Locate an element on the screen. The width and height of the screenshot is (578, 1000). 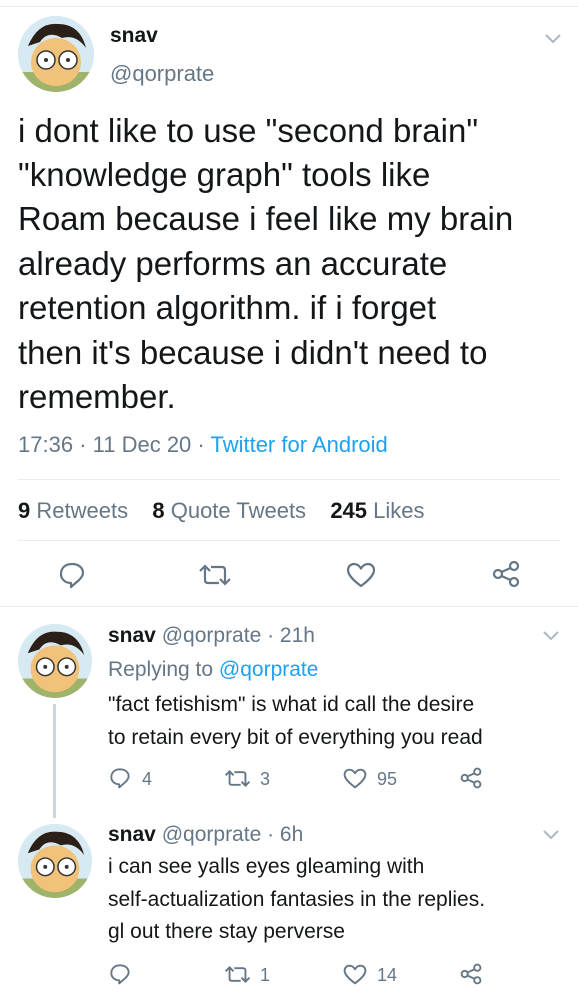
tweet-meta: 17:36 · 11 Dec 20 · Twitter for Android is located at coordinates (203, 445).